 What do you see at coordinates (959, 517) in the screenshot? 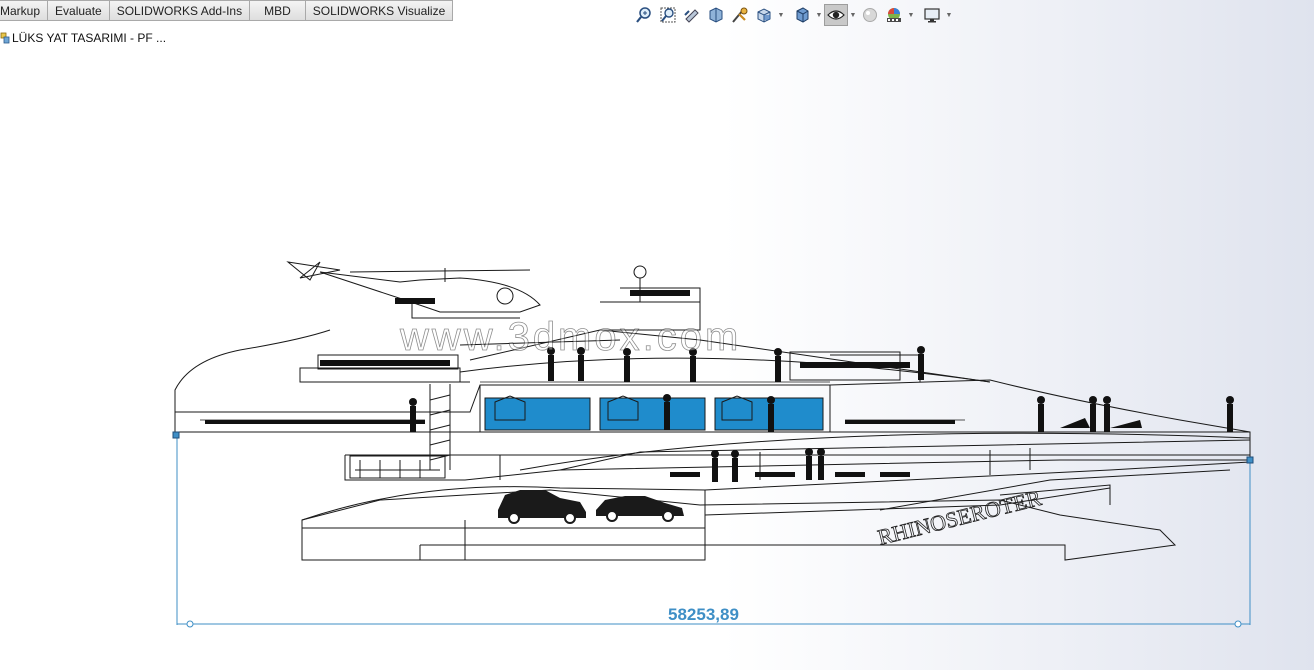
I see `hull-lettering: RHINOSEROTER` at bounding box center [959, 517].